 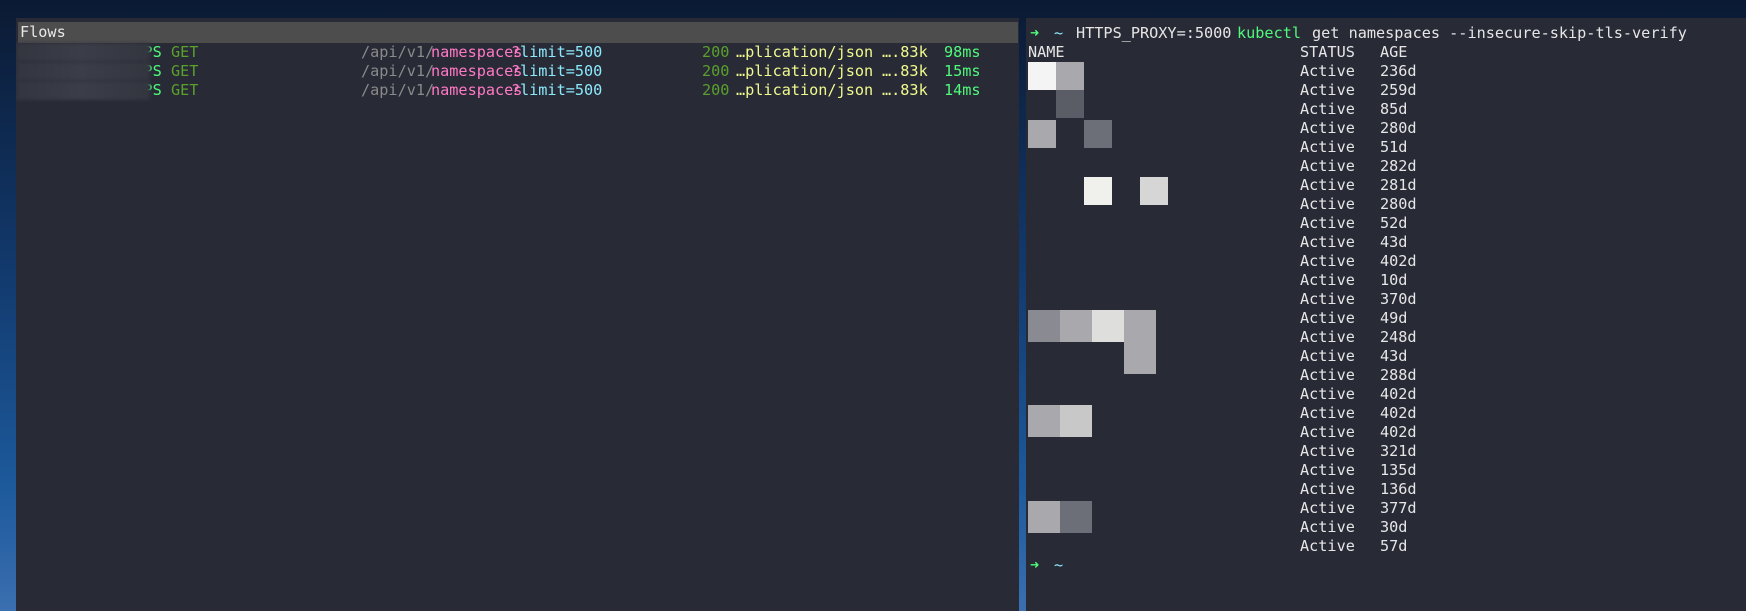 What do you see at coordinates (1046, 52) in the screenshot?
I see `header-name: NAME` at bounding box center [1046, 52].